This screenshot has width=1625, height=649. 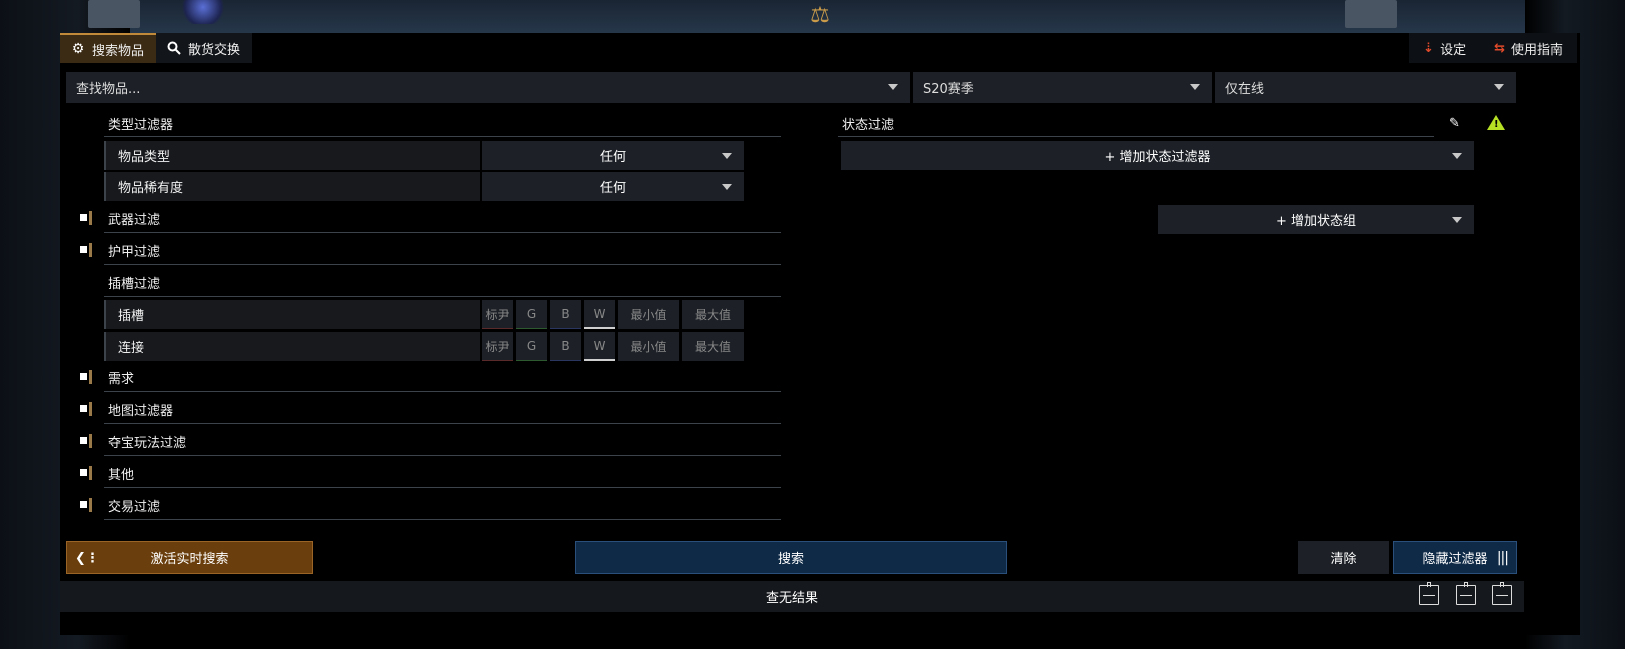 I want to click on links-white-input: W, so click(x=599, y=346).